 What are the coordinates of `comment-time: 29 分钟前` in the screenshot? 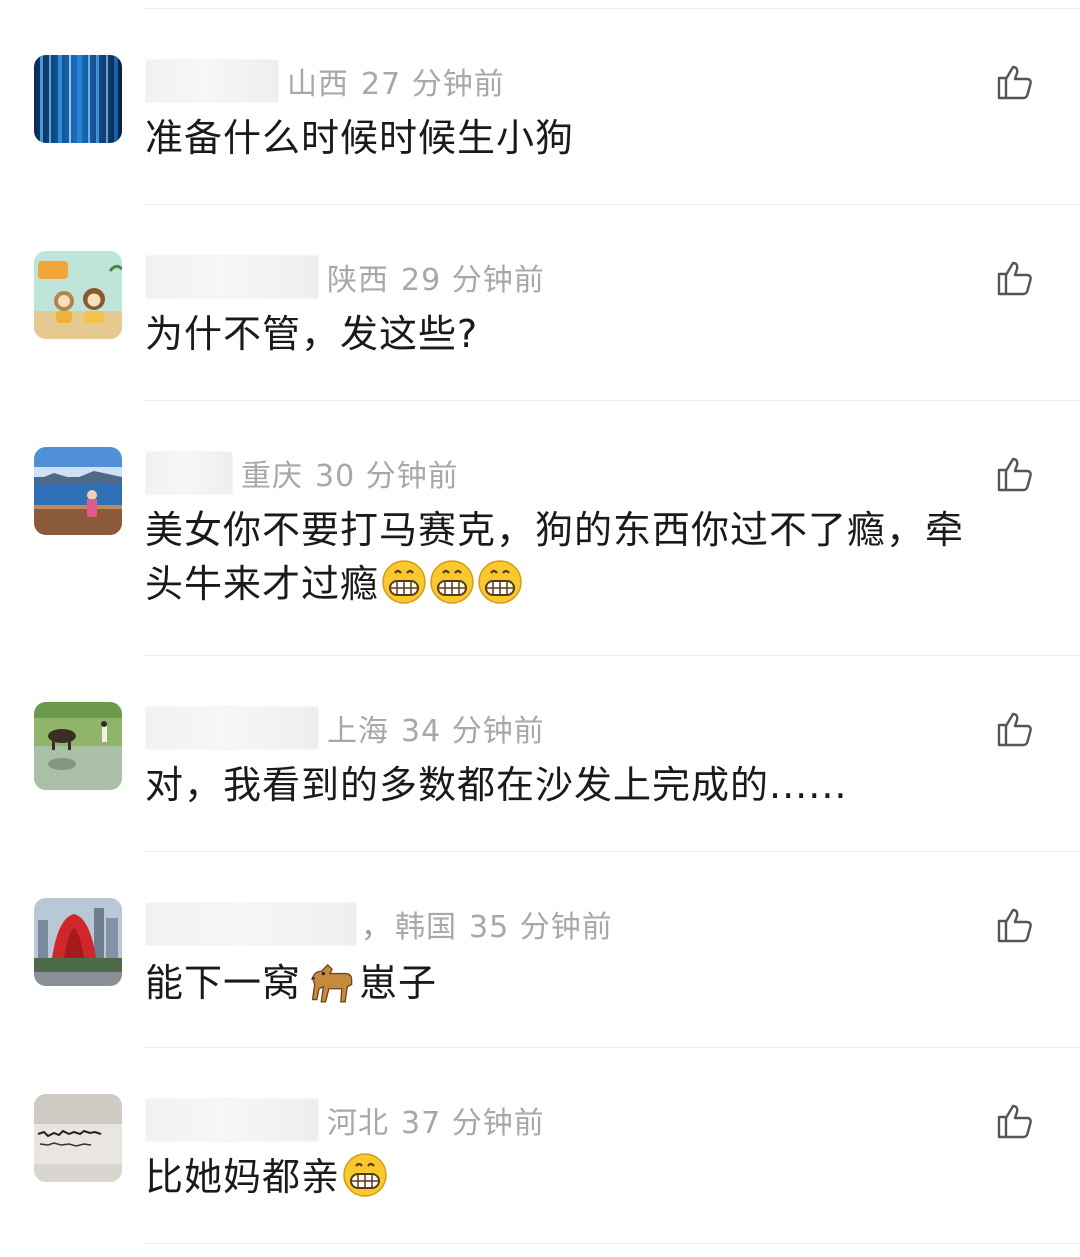 It's located at (473, 280).